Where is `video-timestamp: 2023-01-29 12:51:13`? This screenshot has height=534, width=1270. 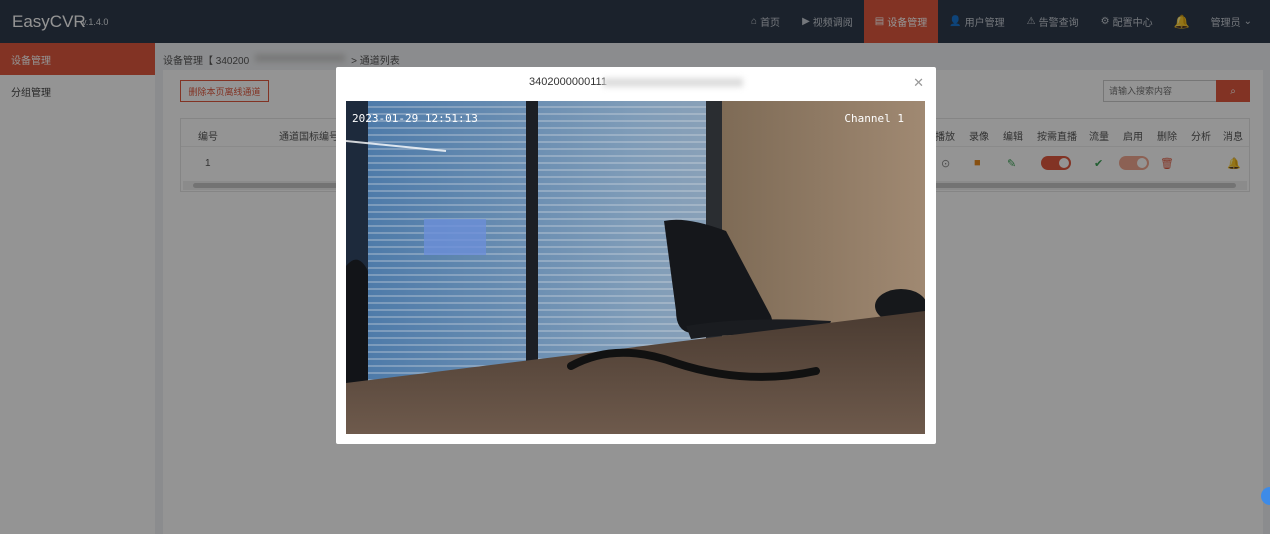 video-timestamp: 2023-01-29 12:51:13 is located at coordinates (415, 118).